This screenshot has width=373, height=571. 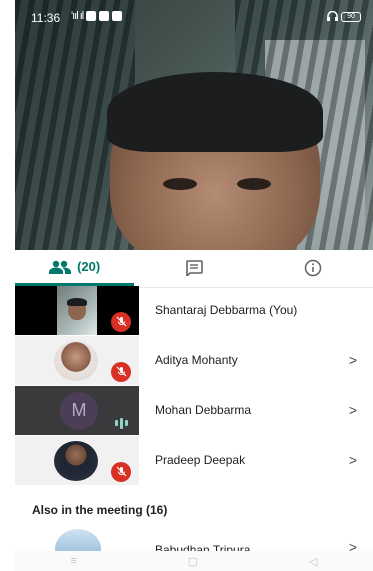 What do you see at coordinates (351, 17) in the screenshot?
I see `battery-icon: 90` at bounding box center [351, 17].